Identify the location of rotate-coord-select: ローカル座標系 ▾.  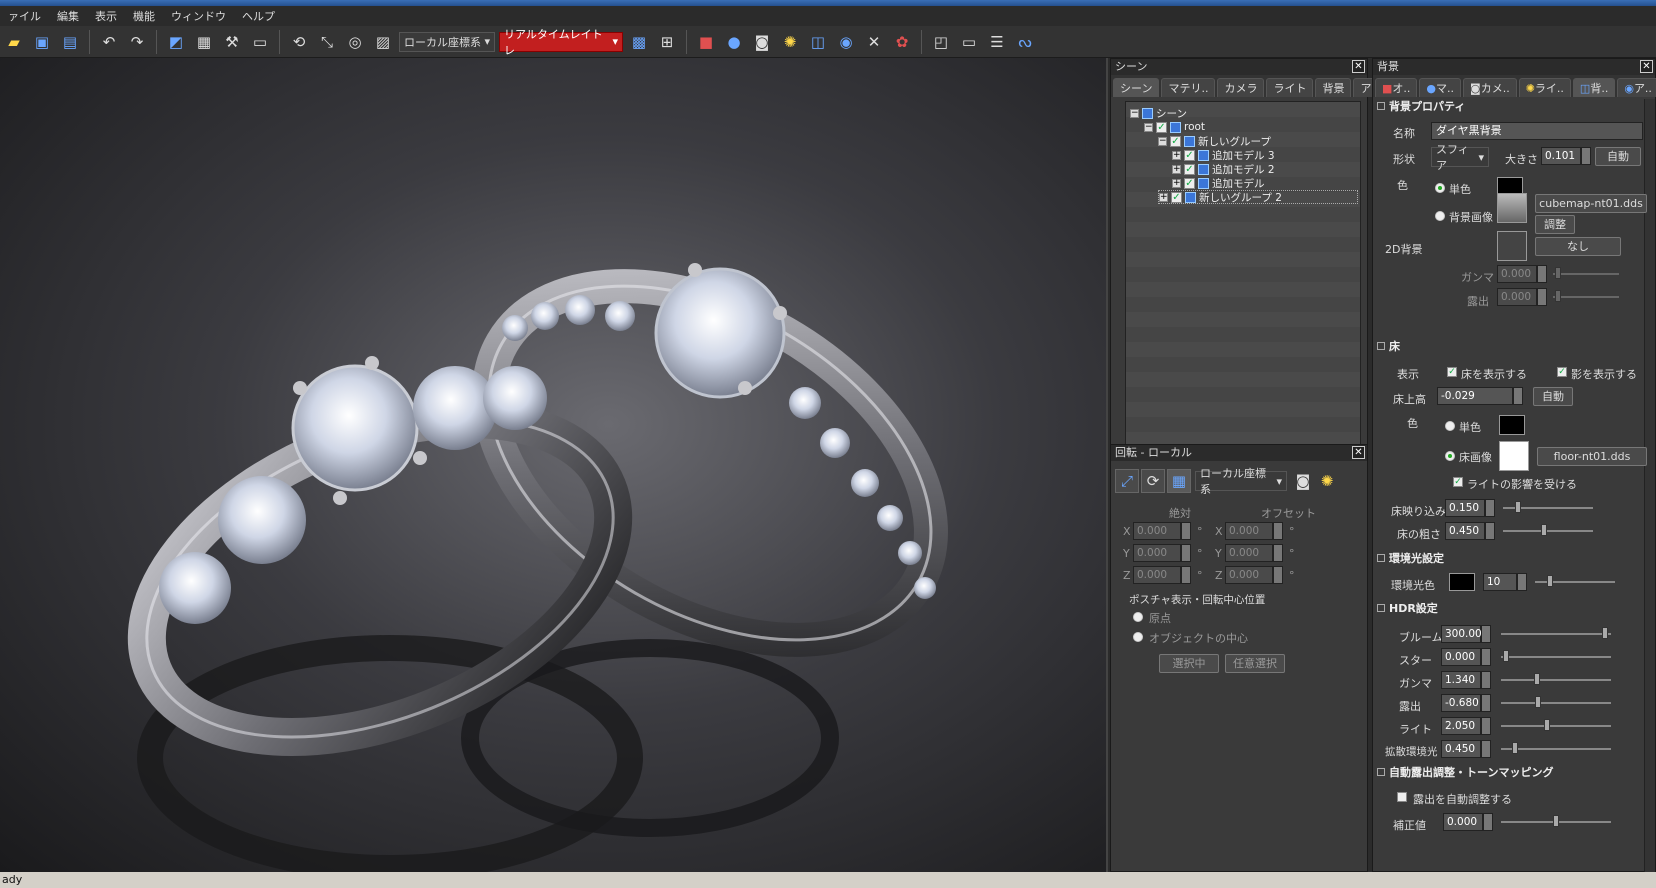
(1241, 481).